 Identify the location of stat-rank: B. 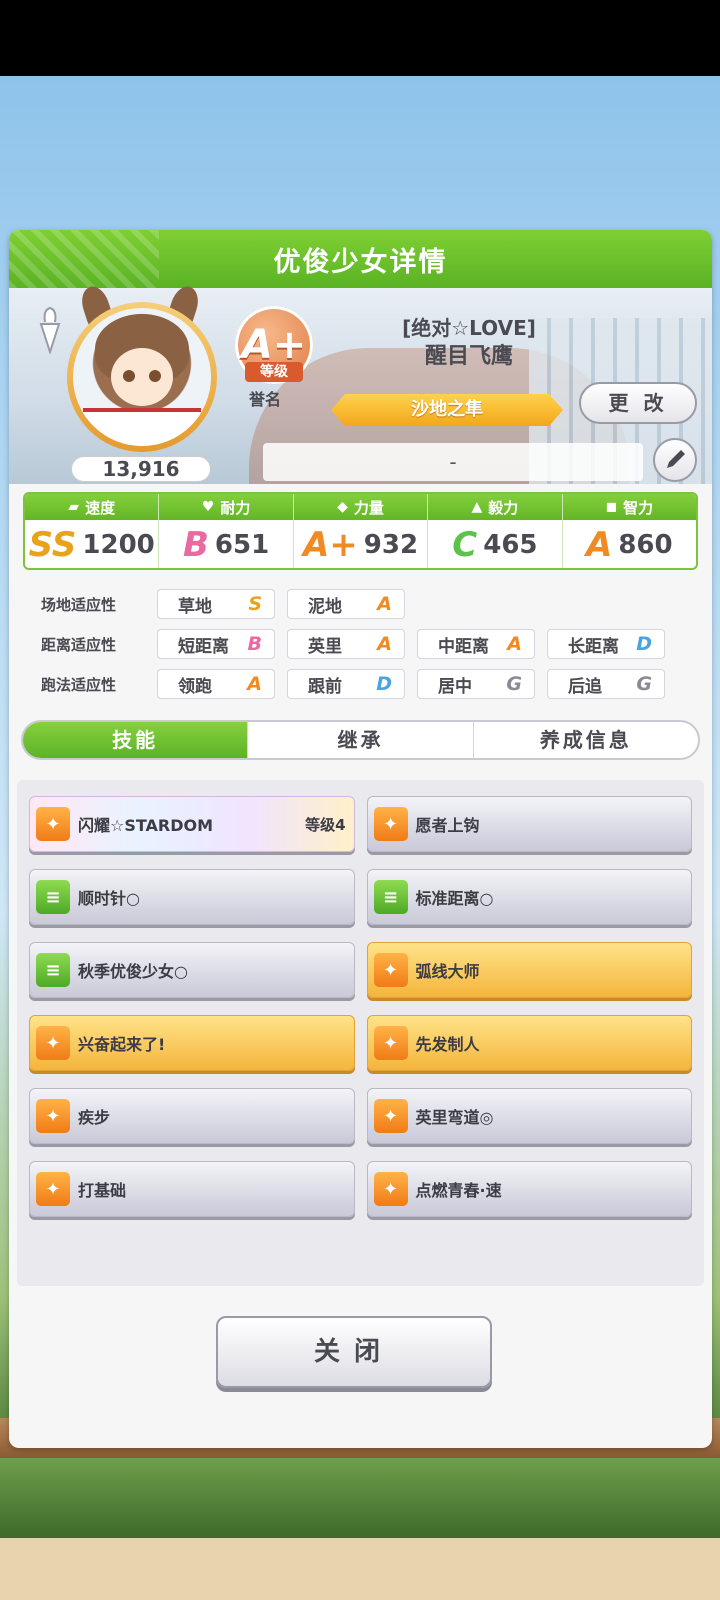
(196, 545).